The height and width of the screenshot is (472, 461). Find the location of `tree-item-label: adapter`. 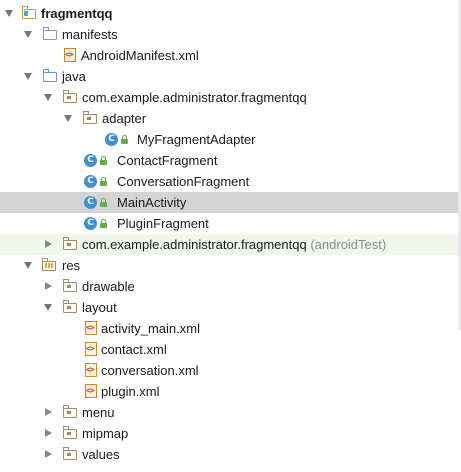

tree-item-label: adapter is located at coordinates (124, 118).